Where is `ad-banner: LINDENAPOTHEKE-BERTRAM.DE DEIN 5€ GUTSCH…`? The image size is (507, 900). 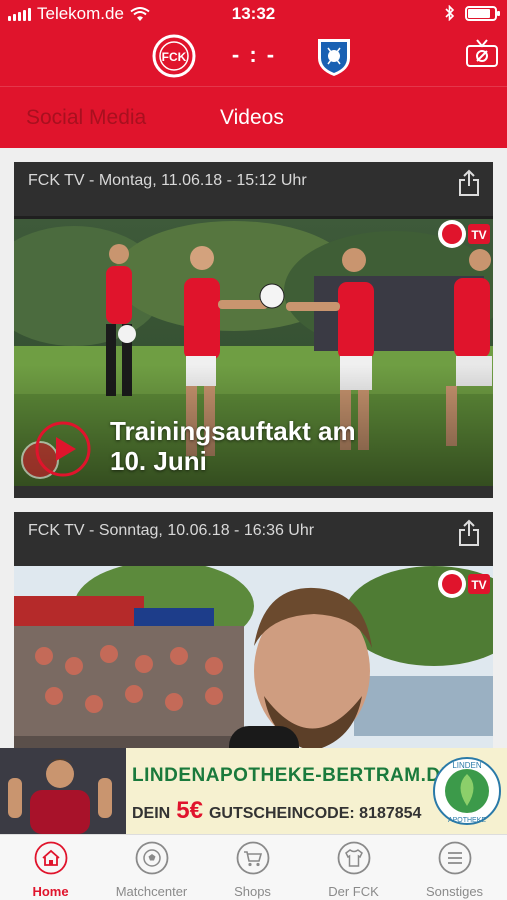 ad-banner: LINDENAPOTHEKE-BERTRAM.DE DEIN 5€ GUTSCH… is located at coordinates (253, 791).